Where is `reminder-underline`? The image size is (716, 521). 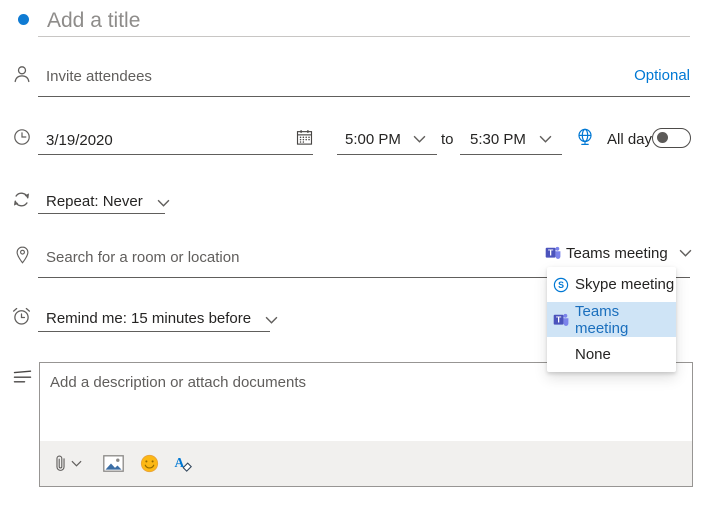
reminder-underline is located at coordinates (154, 331).